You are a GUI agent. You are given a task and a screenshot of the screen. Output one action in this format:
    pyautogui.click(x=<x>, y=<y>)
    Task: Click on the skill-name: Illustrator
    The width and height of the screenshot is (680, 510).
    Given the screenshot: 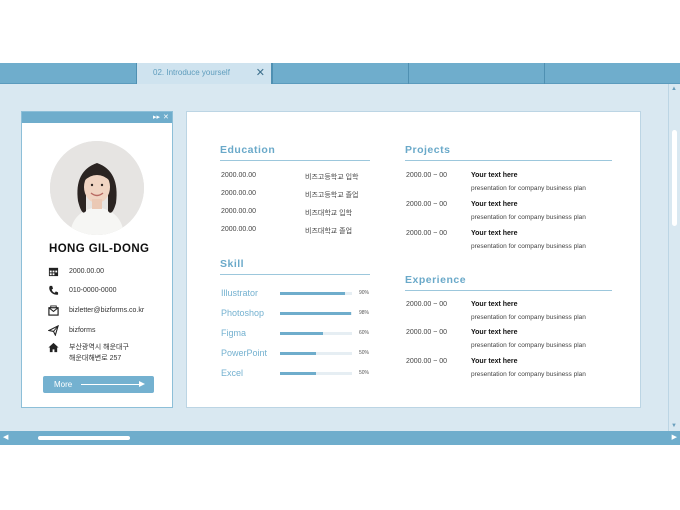 What is the action you would take?
    pyautogui.click(x=240, y=293)
    